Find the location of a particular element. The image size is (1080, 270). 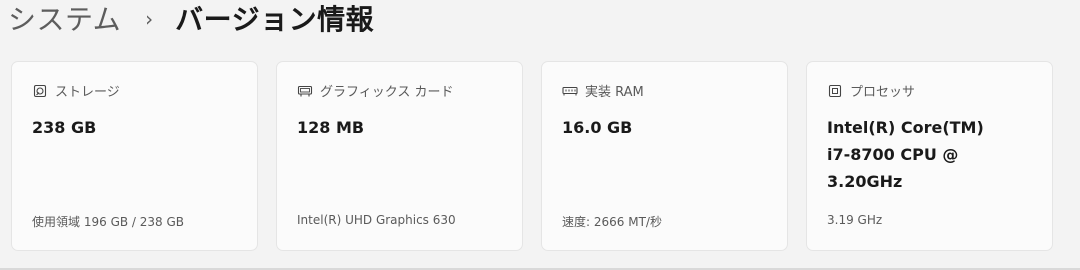

card-label-storage: ストレージ is located at coordinates (87, 92).